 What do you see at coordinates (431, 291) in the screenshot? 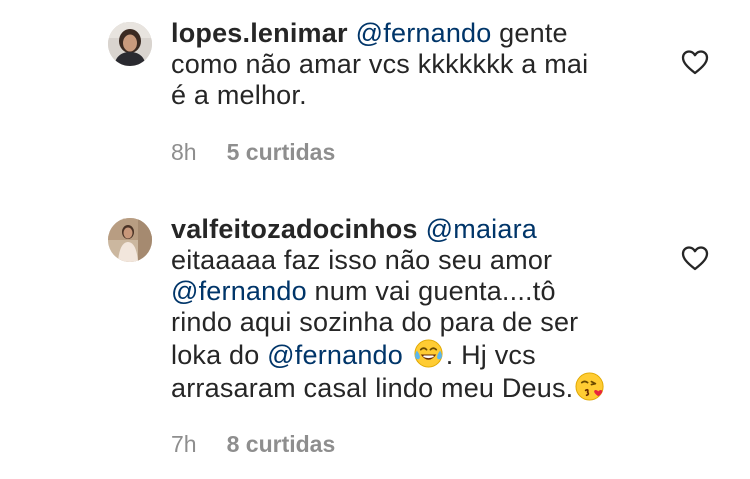
I see `comment-text: num vai guenta....tô` at bounding box center [431, 291].